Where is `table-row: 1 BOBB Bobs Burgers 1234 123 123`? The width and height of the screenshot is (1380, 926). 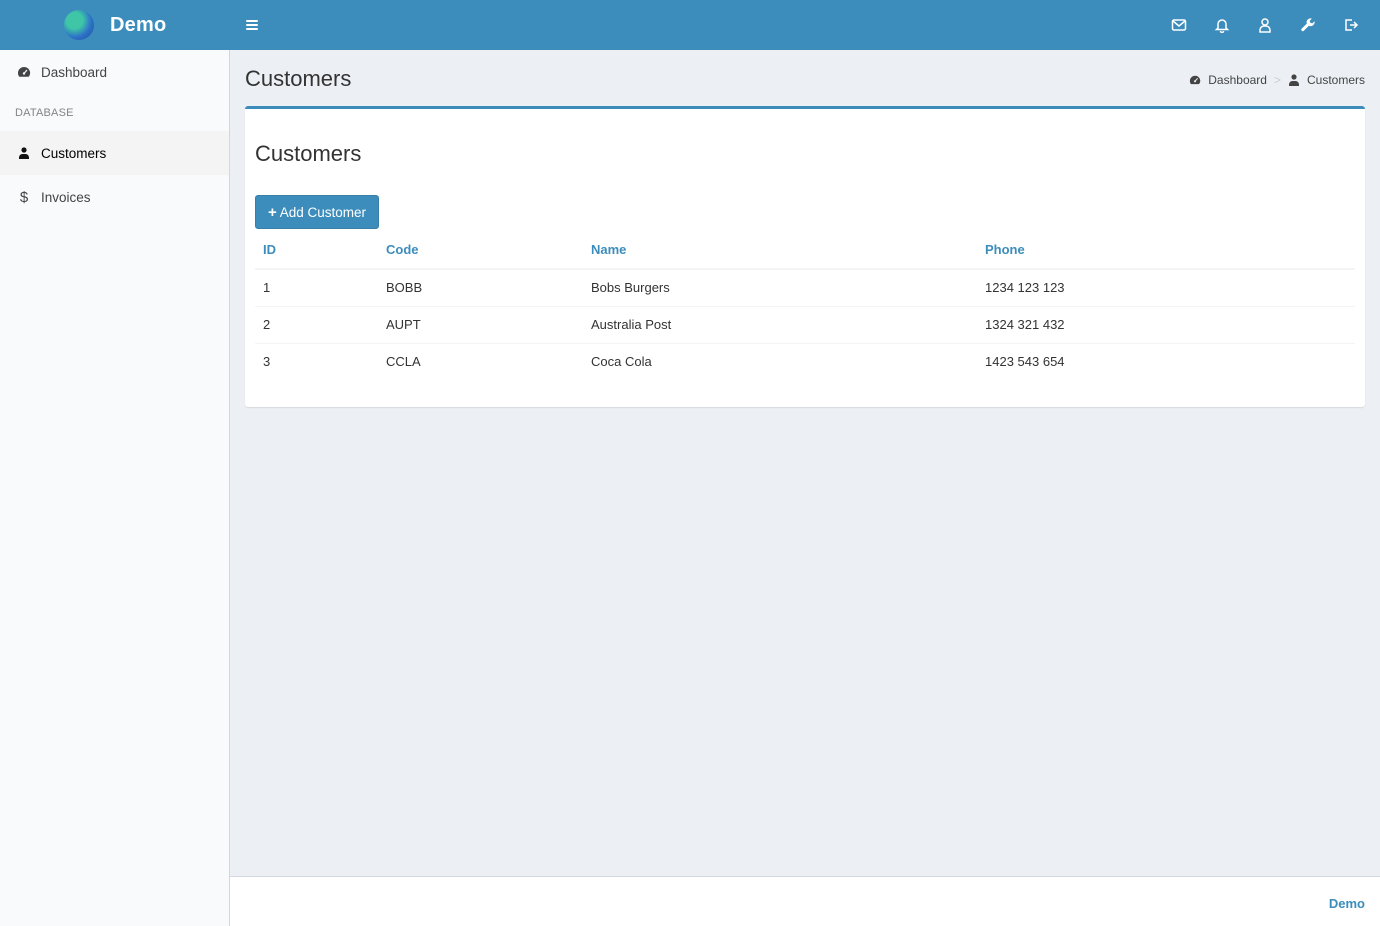
table-row: 1 BOBB Bobs Burgers 1234 123 123 is located at coordinates (805, 288).